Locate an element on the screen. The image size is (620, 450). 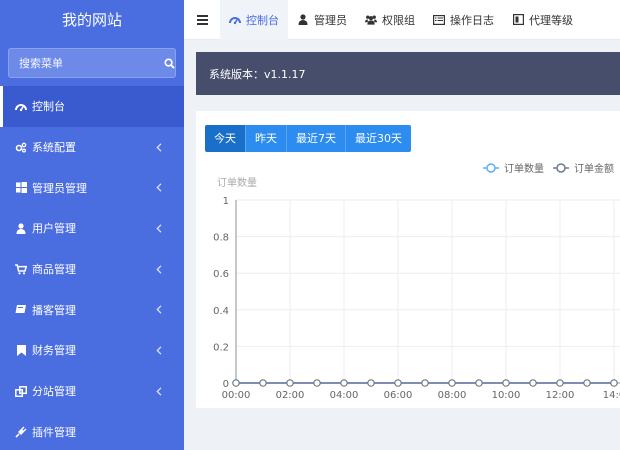
sidebar-item-label: 插件管理 is located at coordinates (54, 432).